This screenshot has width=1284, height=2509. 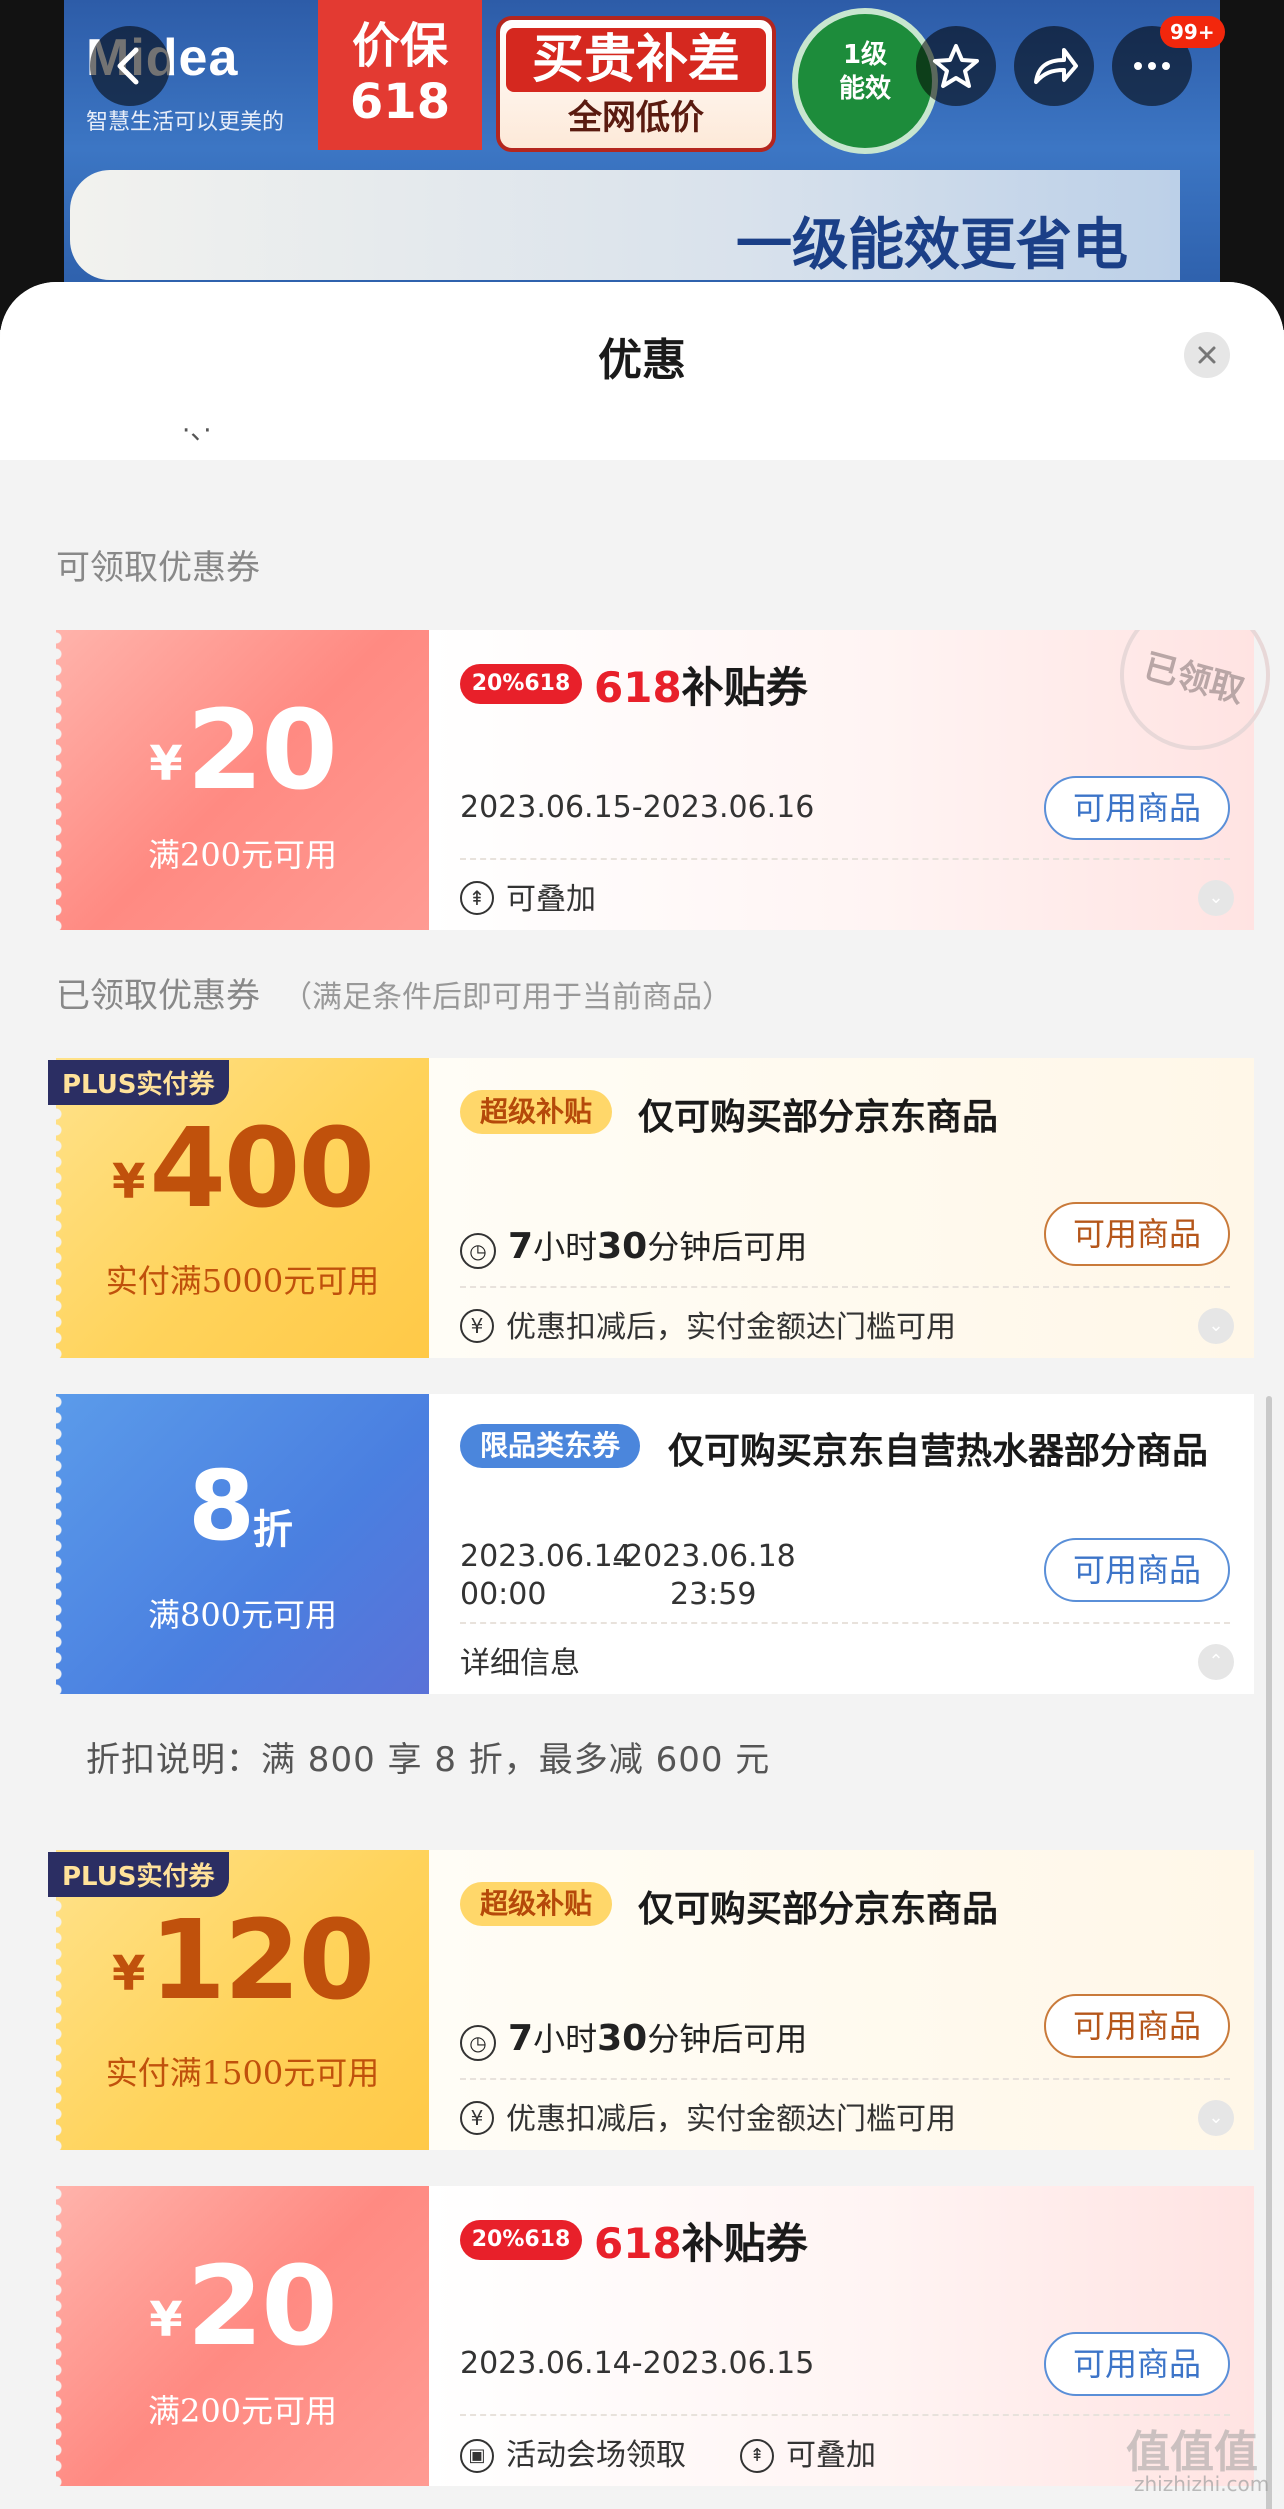 I want to click on section-claimed-label: 已领取优惠券, so click(x=158, y=996).